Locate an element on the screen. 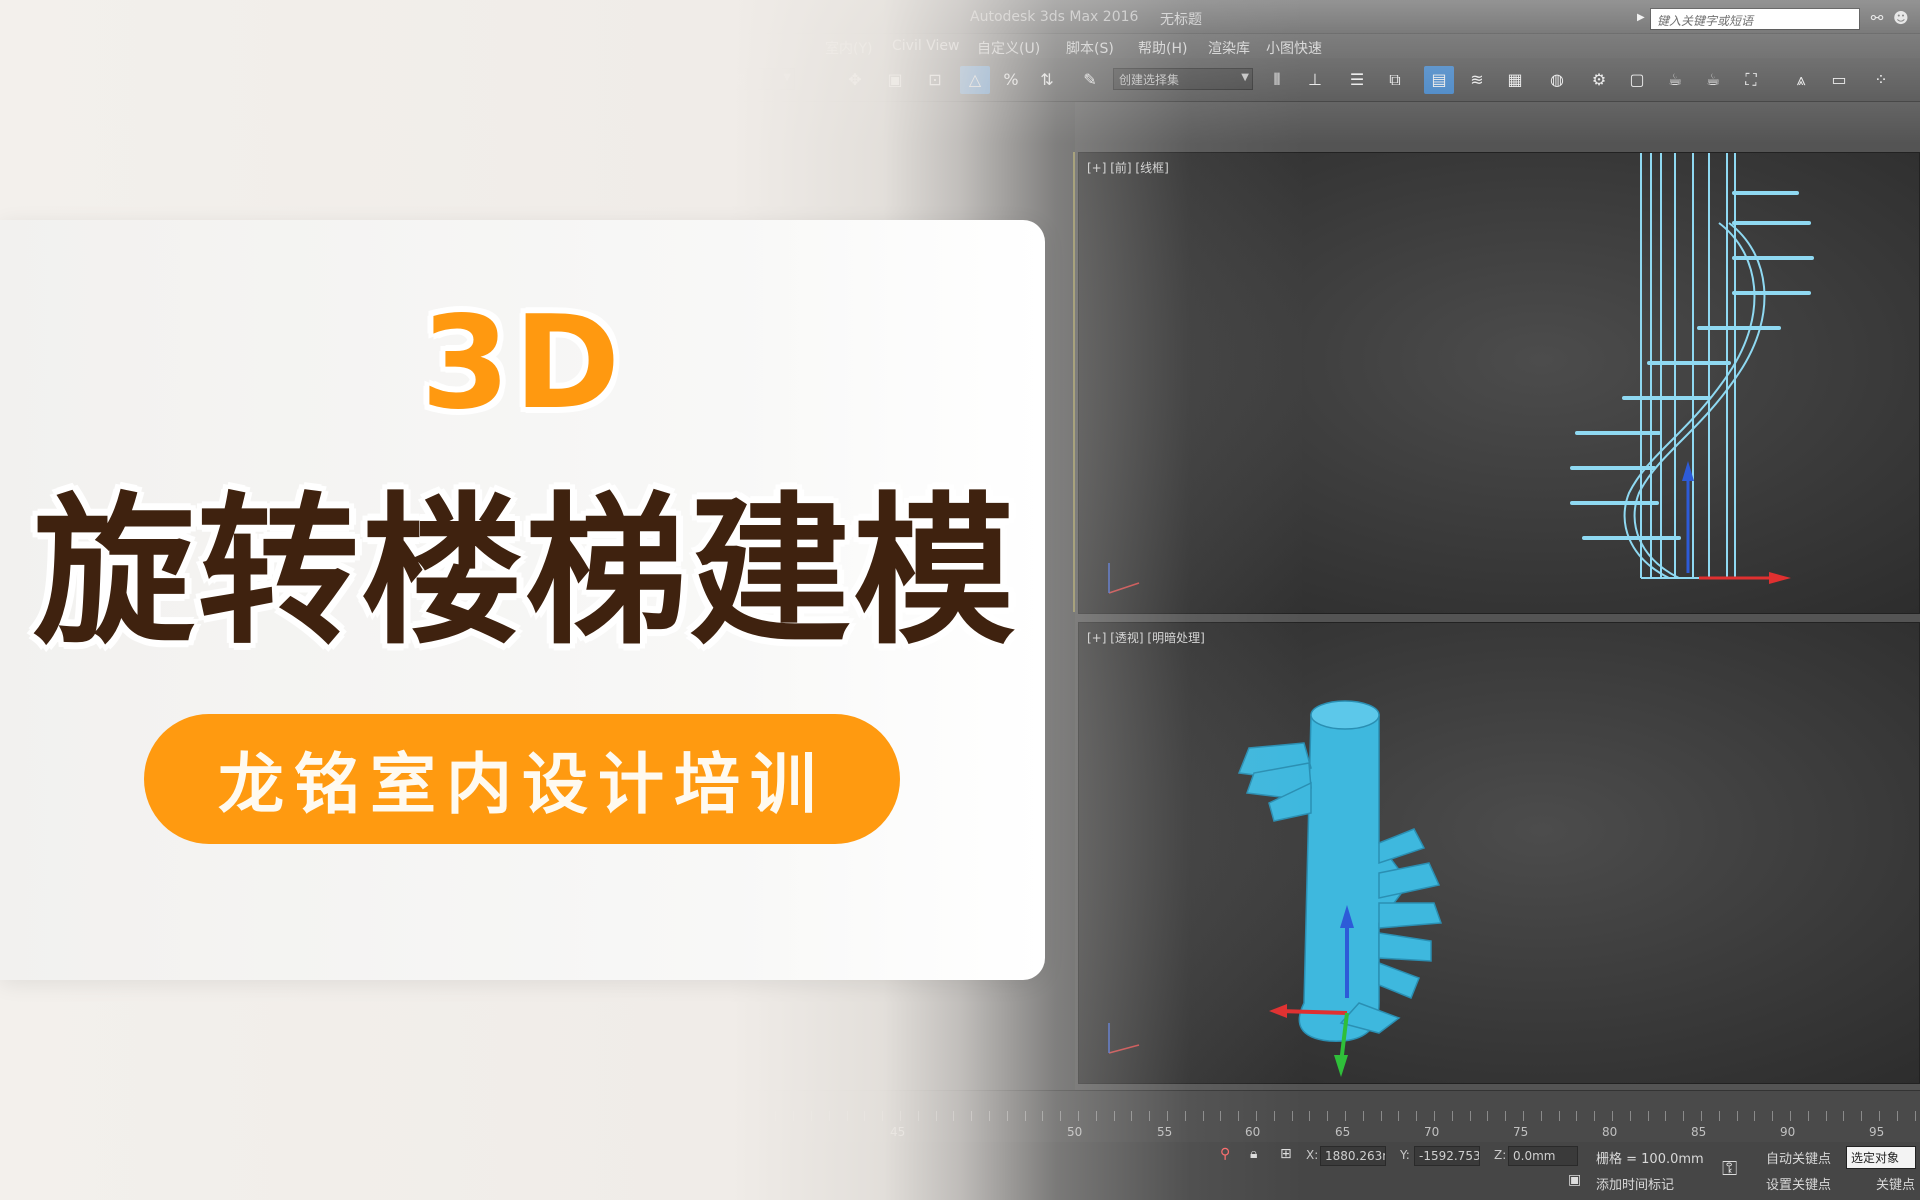 The height and width of the screenshot is (1200, 1920). lock-icon: 🔒︎ is located at coordinates (1253, 1154).